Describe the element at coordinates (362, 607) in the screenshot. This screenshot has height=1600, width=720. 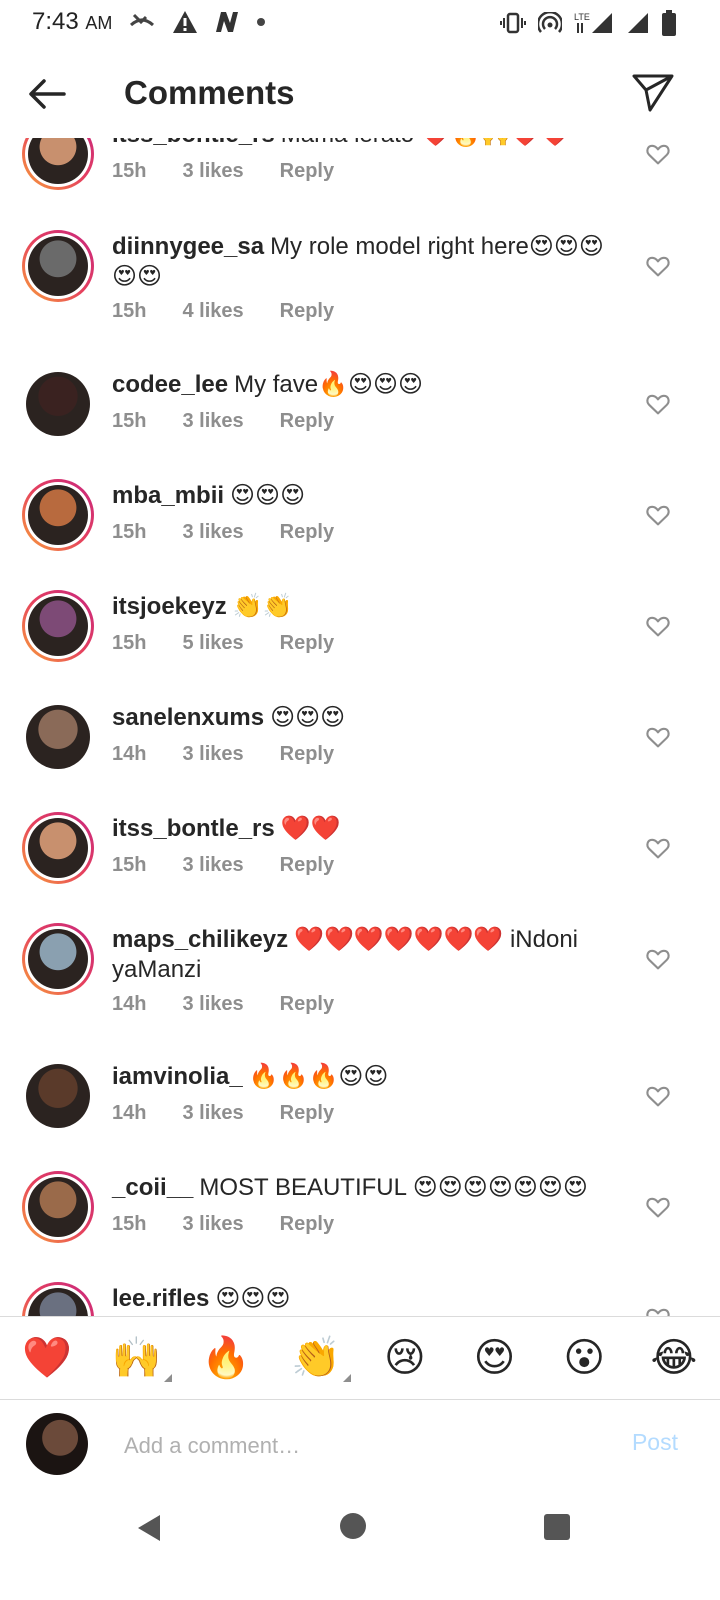
I see `comment-text: itsjoekeyz 👏👏` at that location.